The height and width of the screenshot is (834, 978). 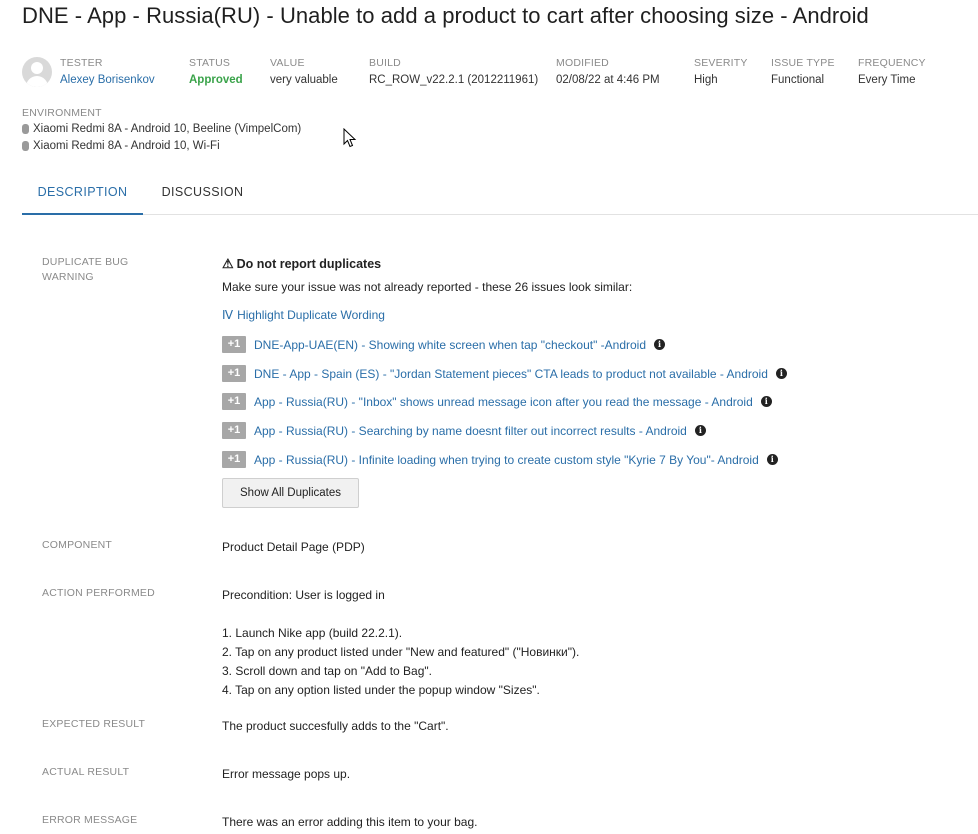 What do you see at coordinates (202, 195) in the screenshot?
I see `tab-discussion: DISCUSSION` at bounding box center [202, 195].